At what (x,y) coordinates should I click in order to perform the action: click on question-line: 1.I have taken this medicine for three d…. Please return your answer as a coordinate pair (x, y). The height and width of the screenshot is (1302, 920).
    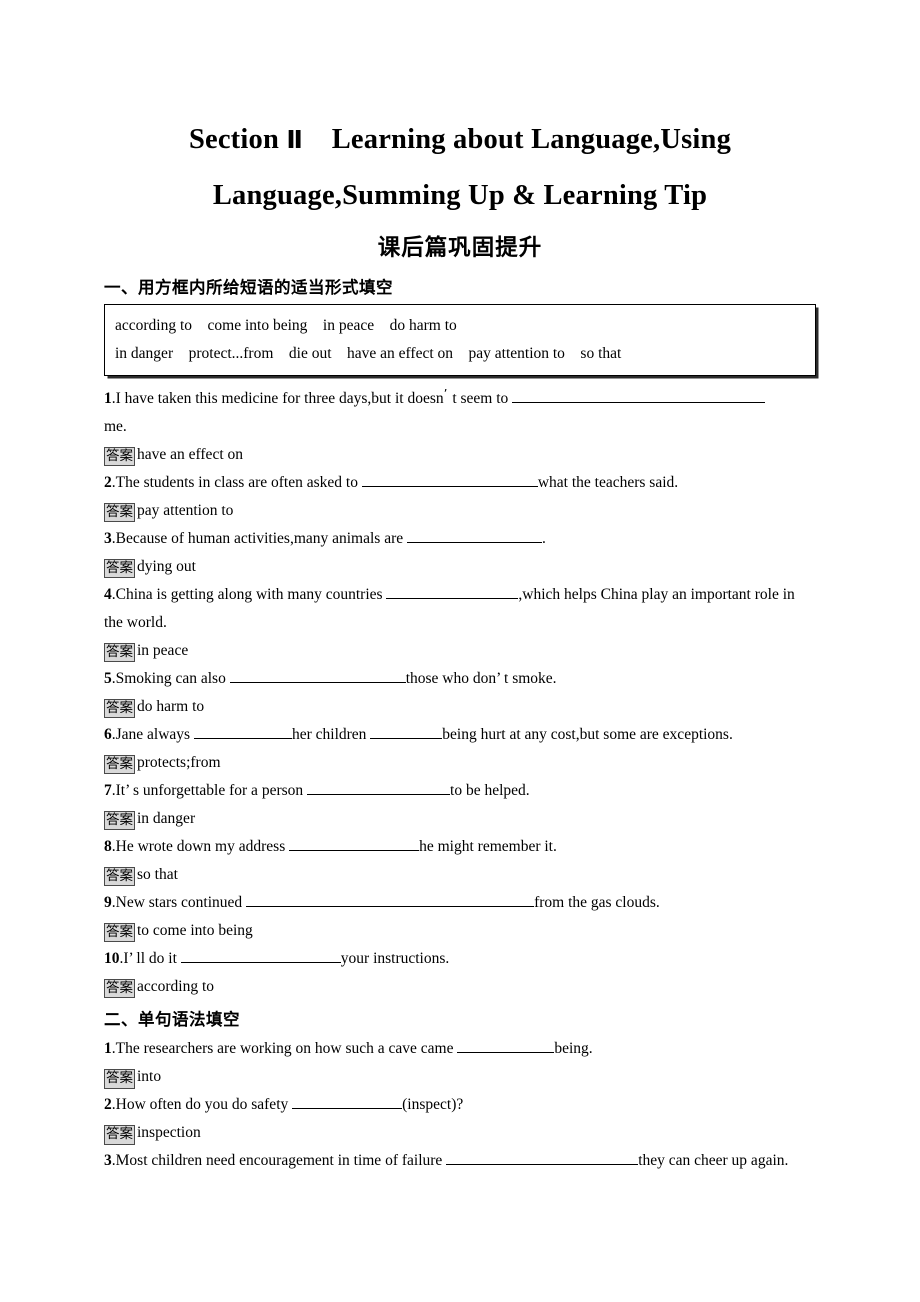
    Looking at the image, I should click on (460, 396).